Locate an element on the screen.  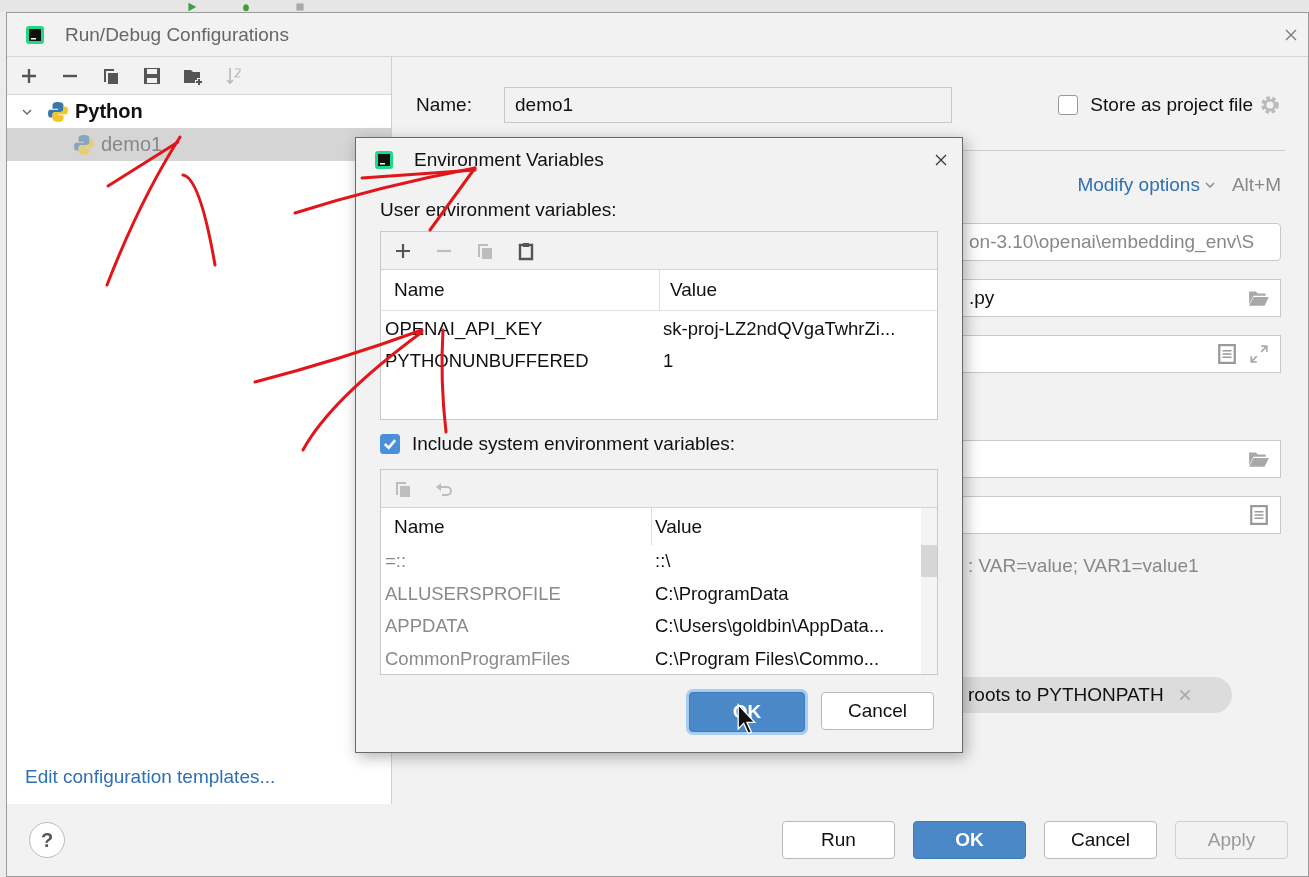
store-label: Store as project file is located at coordinates (1171, 105).